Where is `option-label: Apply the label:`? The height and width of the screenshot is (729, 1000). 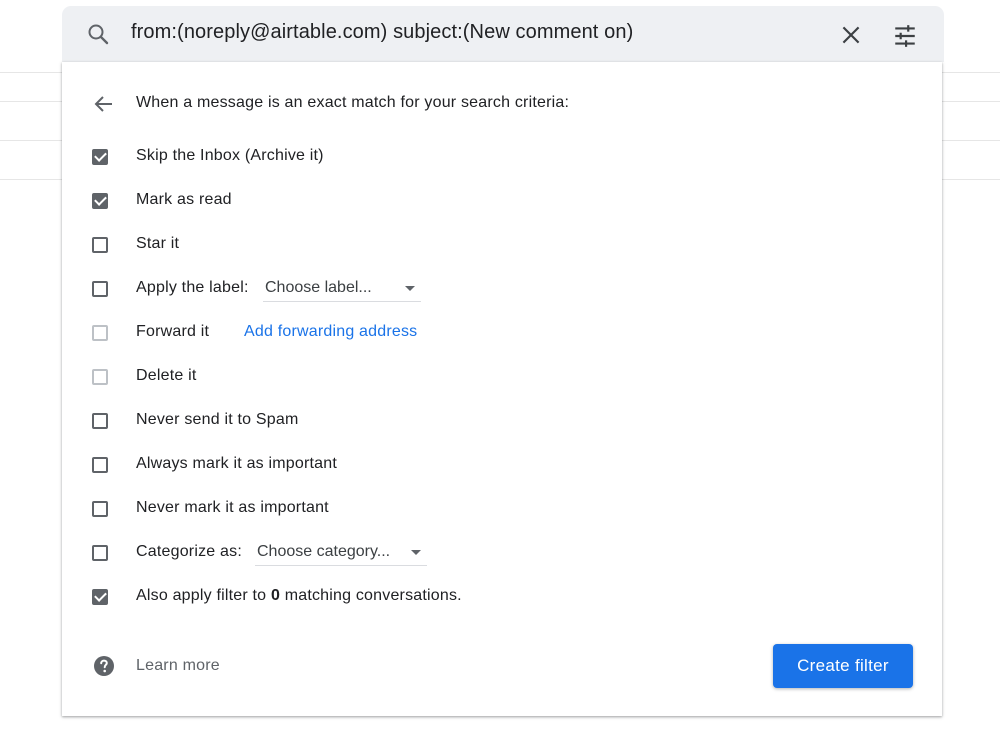 option-label: Apply the label: is located at coordinates (192, 287).